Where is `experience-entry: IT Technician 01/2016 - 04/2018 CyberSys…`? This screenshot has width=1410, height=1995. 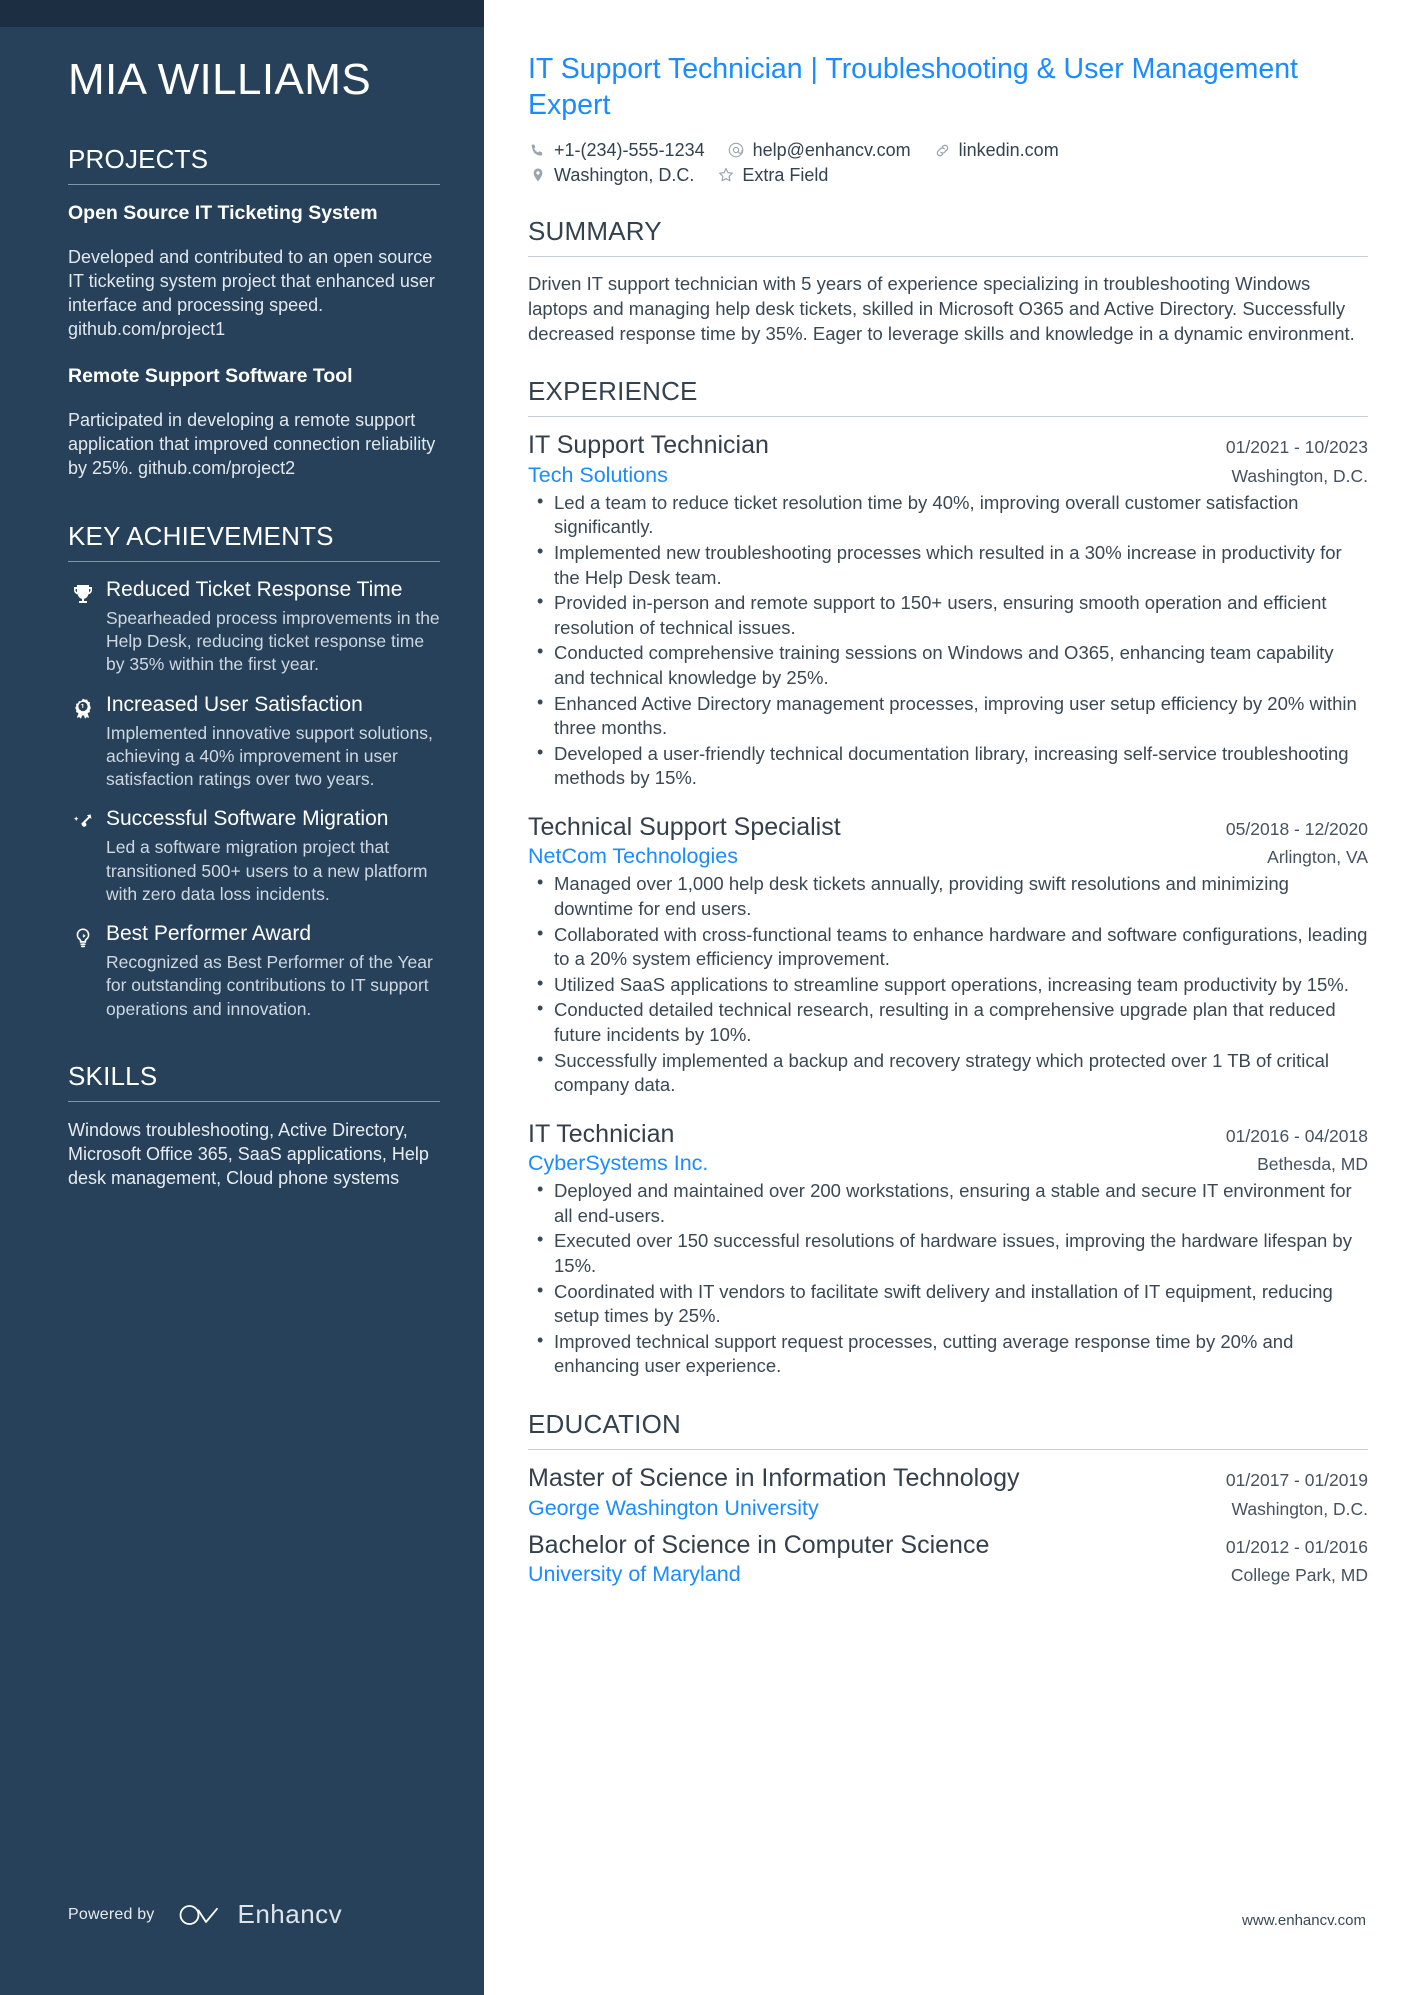
experience-entry: IT Technician 01/2016 - 04/2018 CyberSys… is located at coordinates (948, 1249).